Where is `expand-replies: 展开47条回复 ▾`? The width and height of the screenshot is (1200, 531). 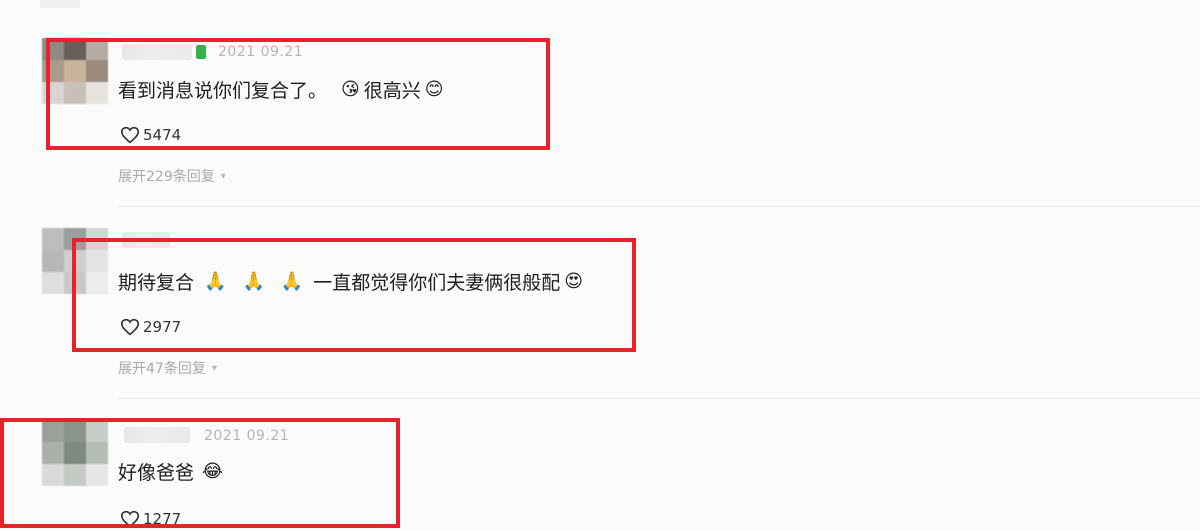 expand-replies: 展开47条回复 ▾ is located at coordinates (167, 368).